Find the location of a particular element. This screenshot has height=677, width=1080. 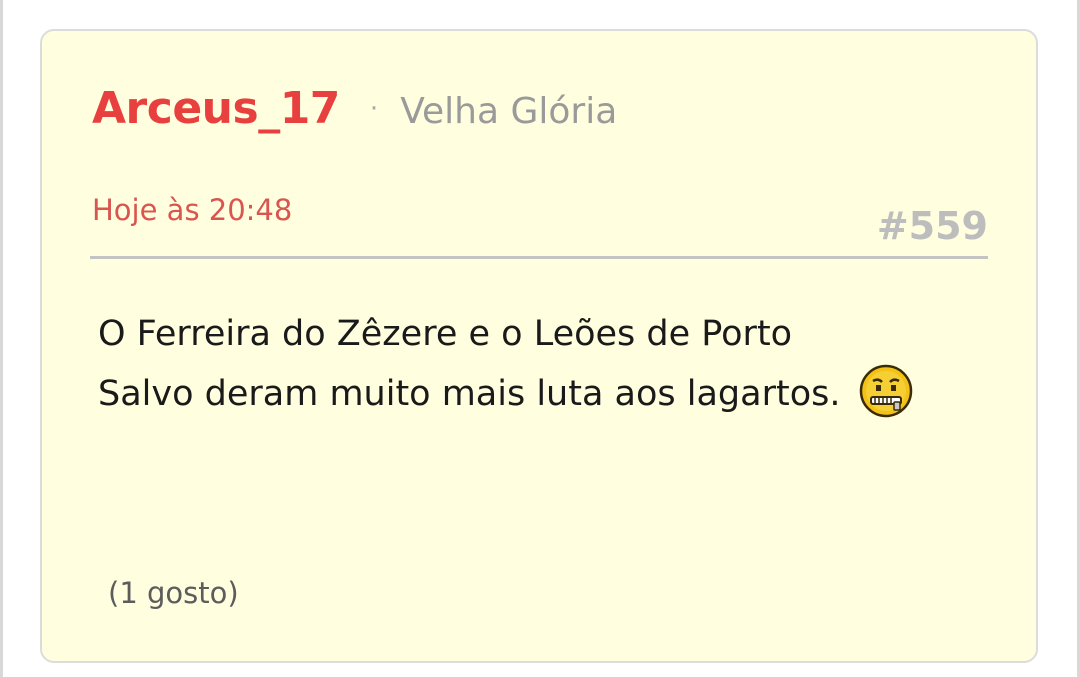

post-header: Arceus_17 · Velha Glória is located at coordinates (354, 108).